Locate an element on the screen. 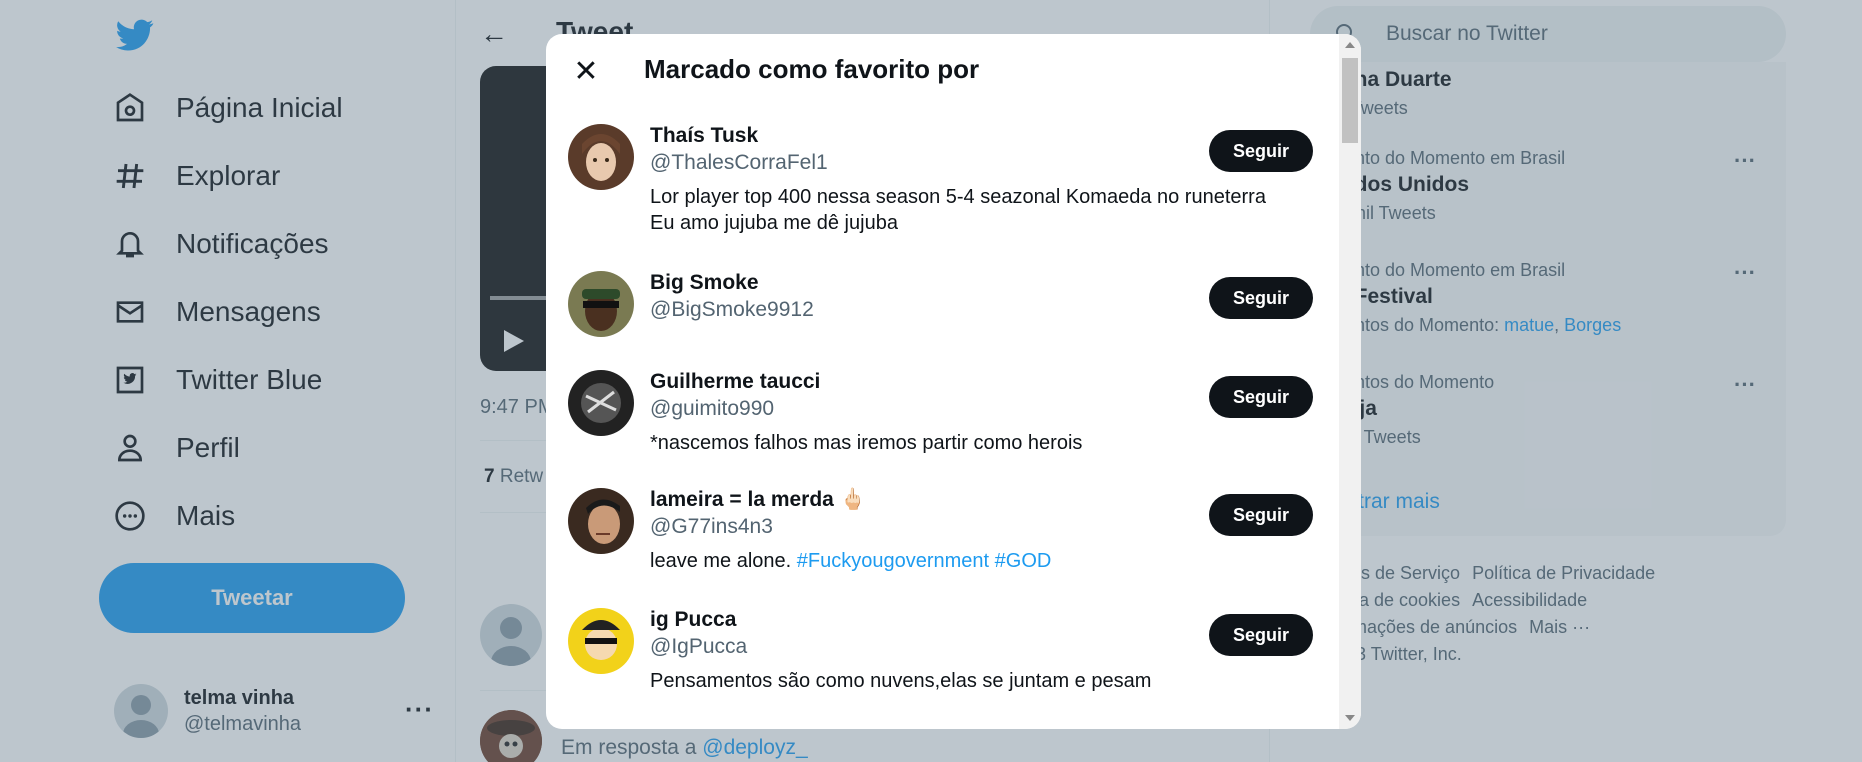 This screenshot has width=1862, height=762. user-name: ig Pucca is located at coordinates (693, 620).